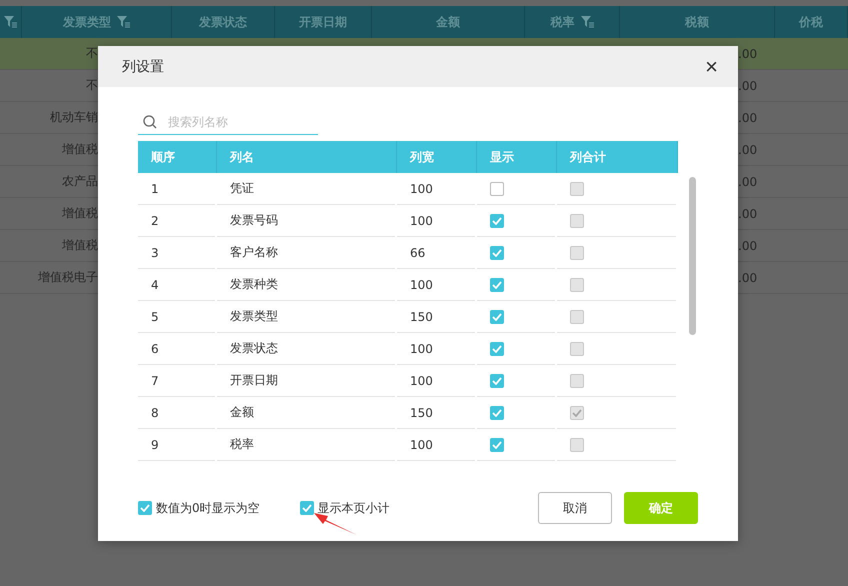 This screenshot has height=586, width=848. I want to click on dialog-title: 列设置, so click(143, 67).